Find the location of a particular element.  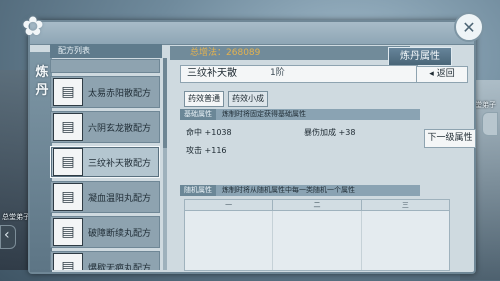

random-table-header: 一 二 三 is located at coordinates (317, 205).